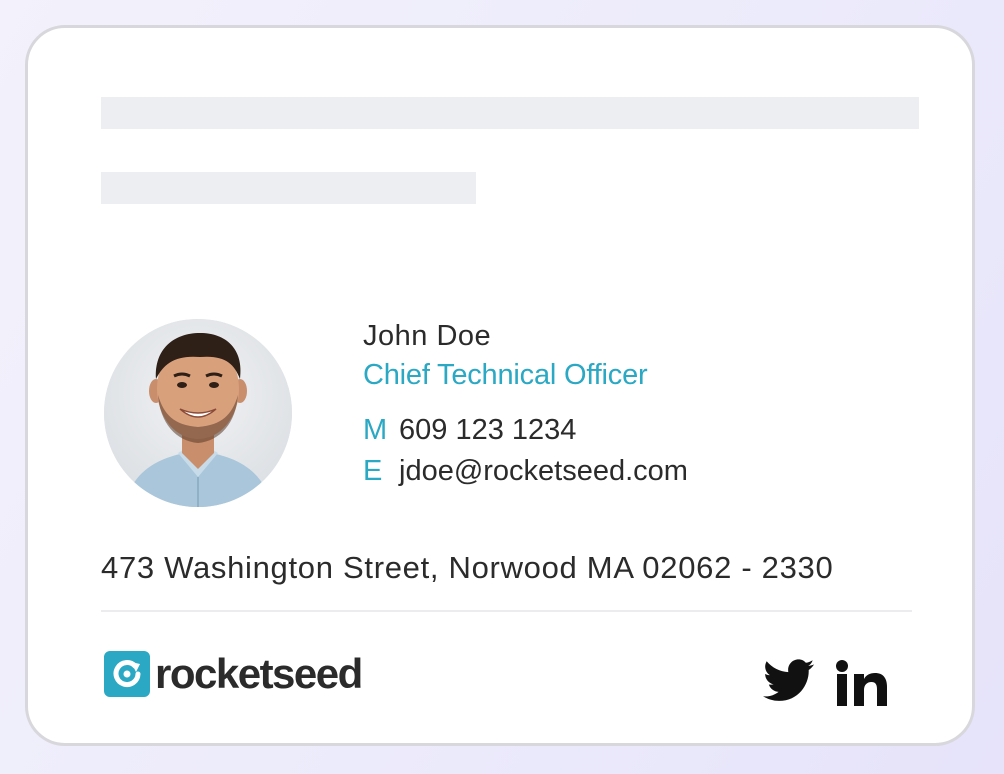 The height and width of the screenshot is (774, 1004). Describe the element at coordinates (427, 336) in the screenshot. I see `signature-name: John Doe` at that location.